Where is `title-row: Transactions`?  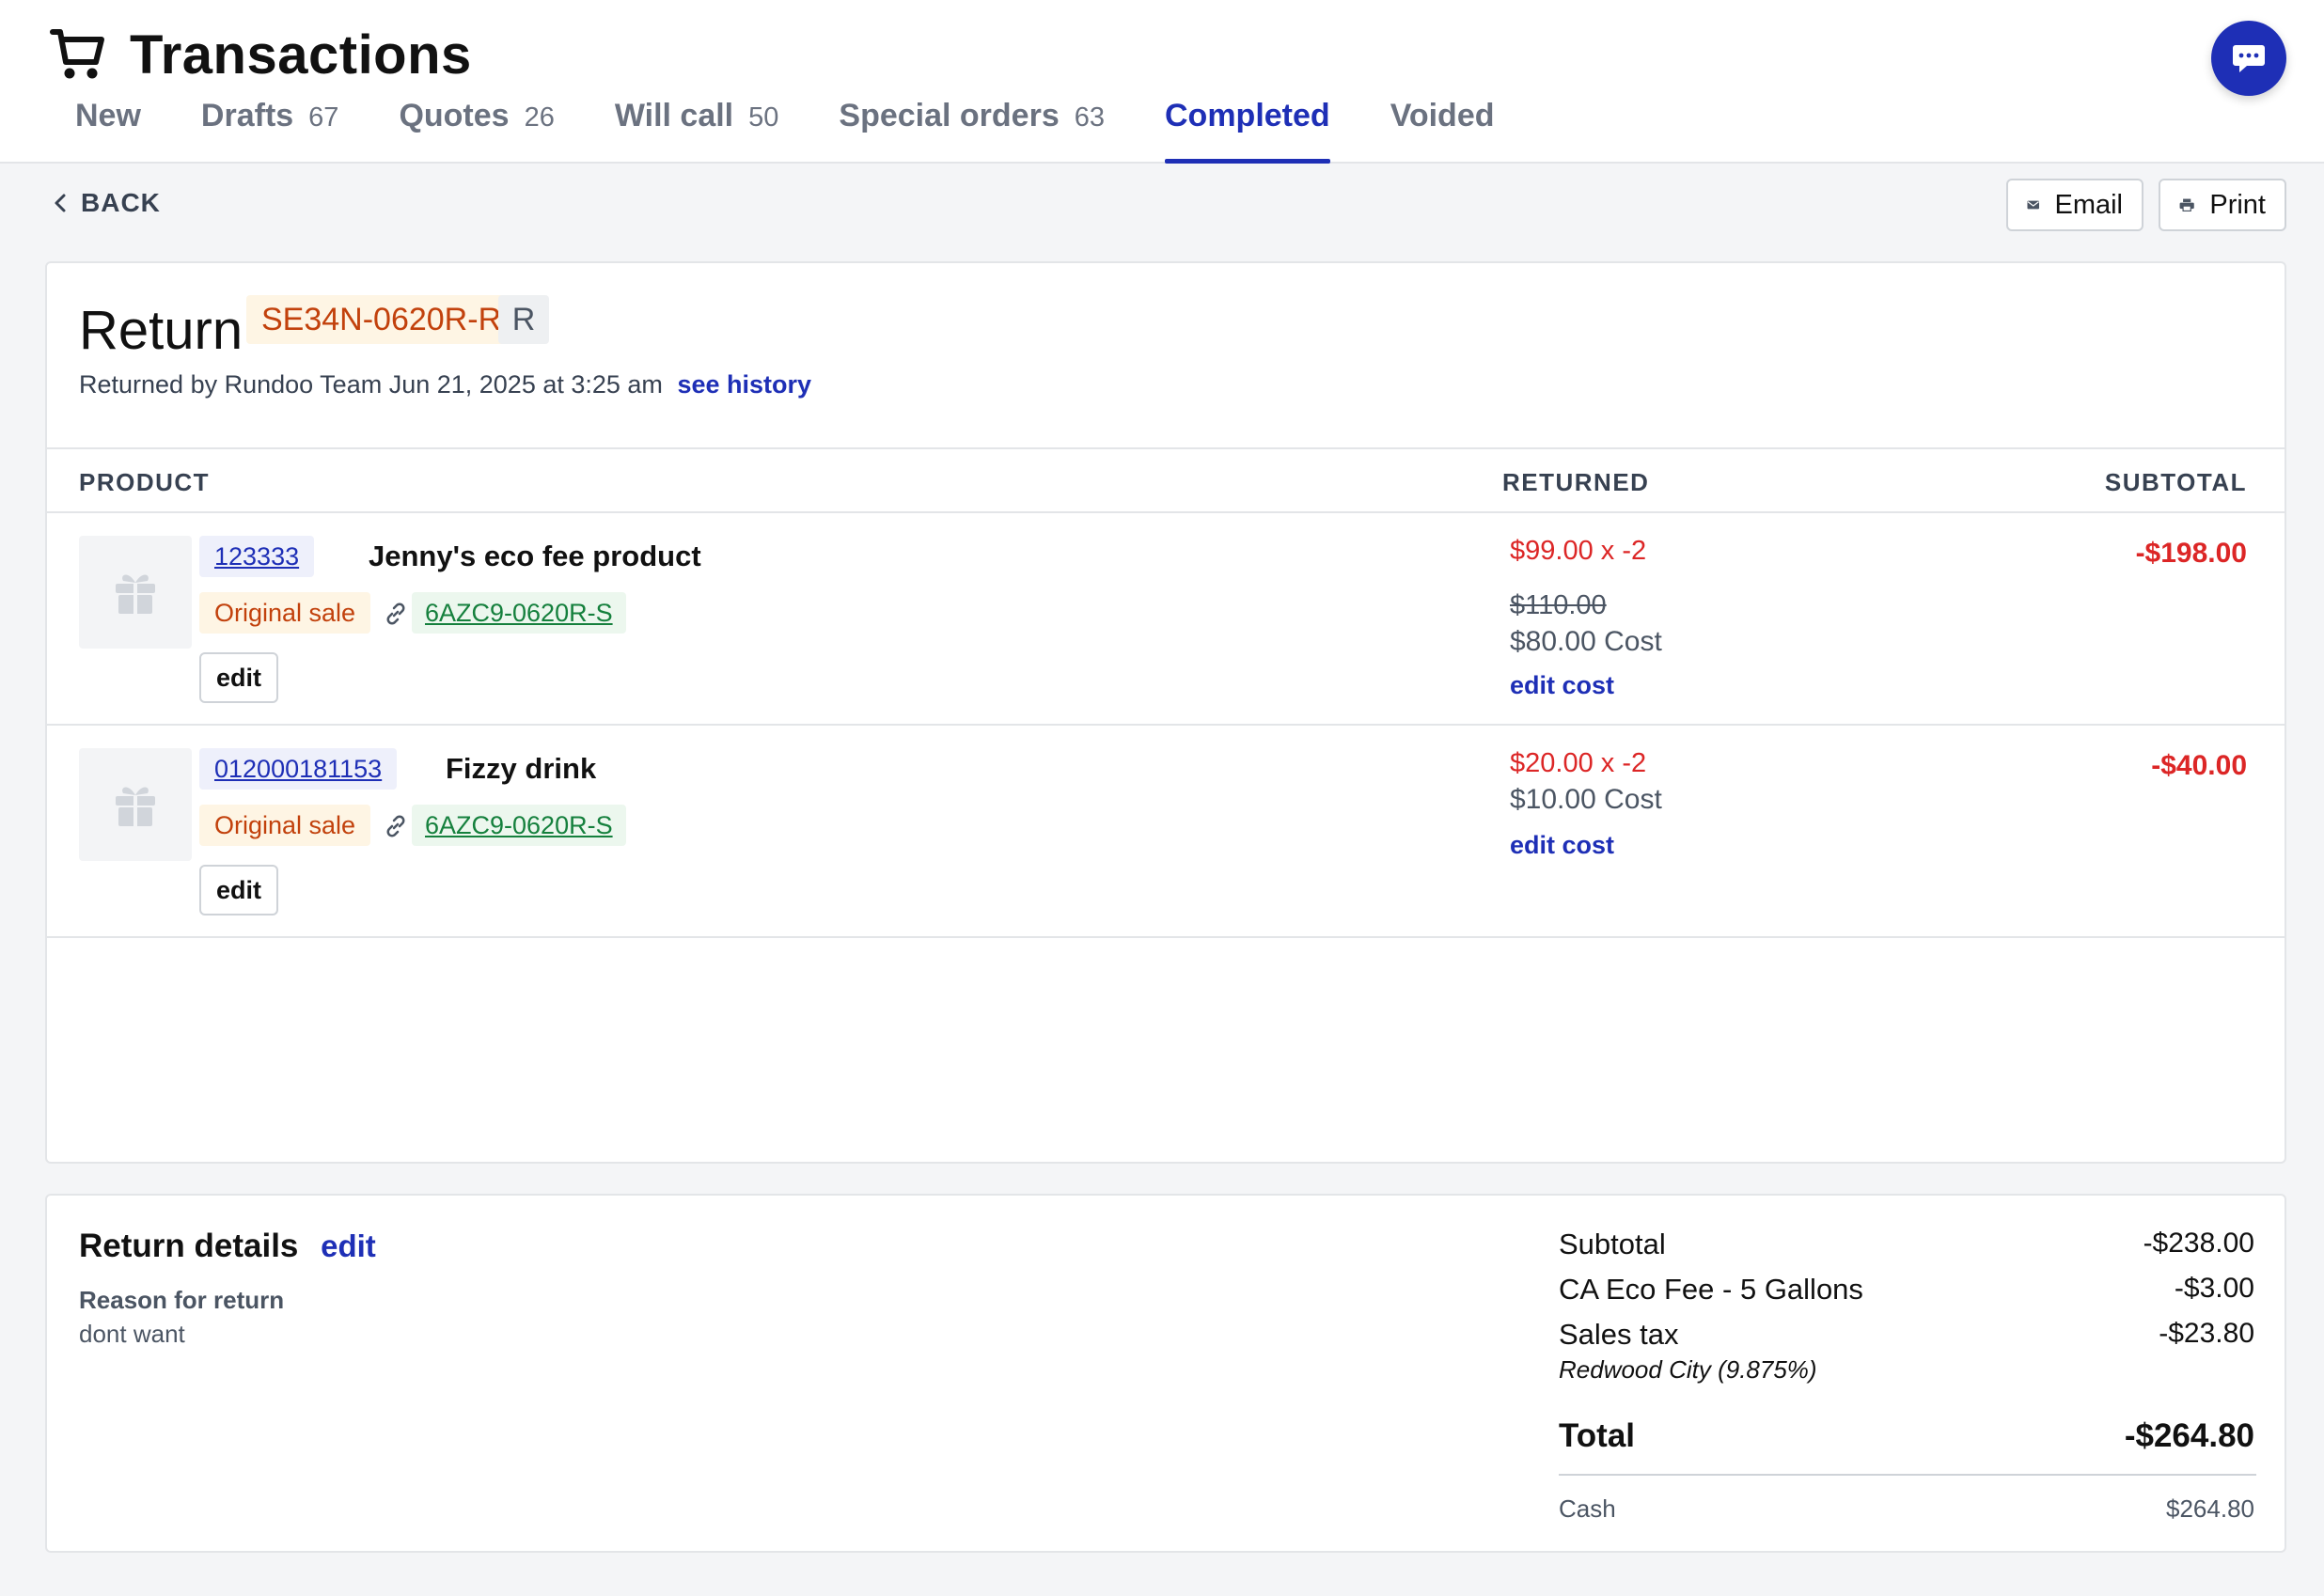
title-row: Transactions is located at coordinates (260, 54).